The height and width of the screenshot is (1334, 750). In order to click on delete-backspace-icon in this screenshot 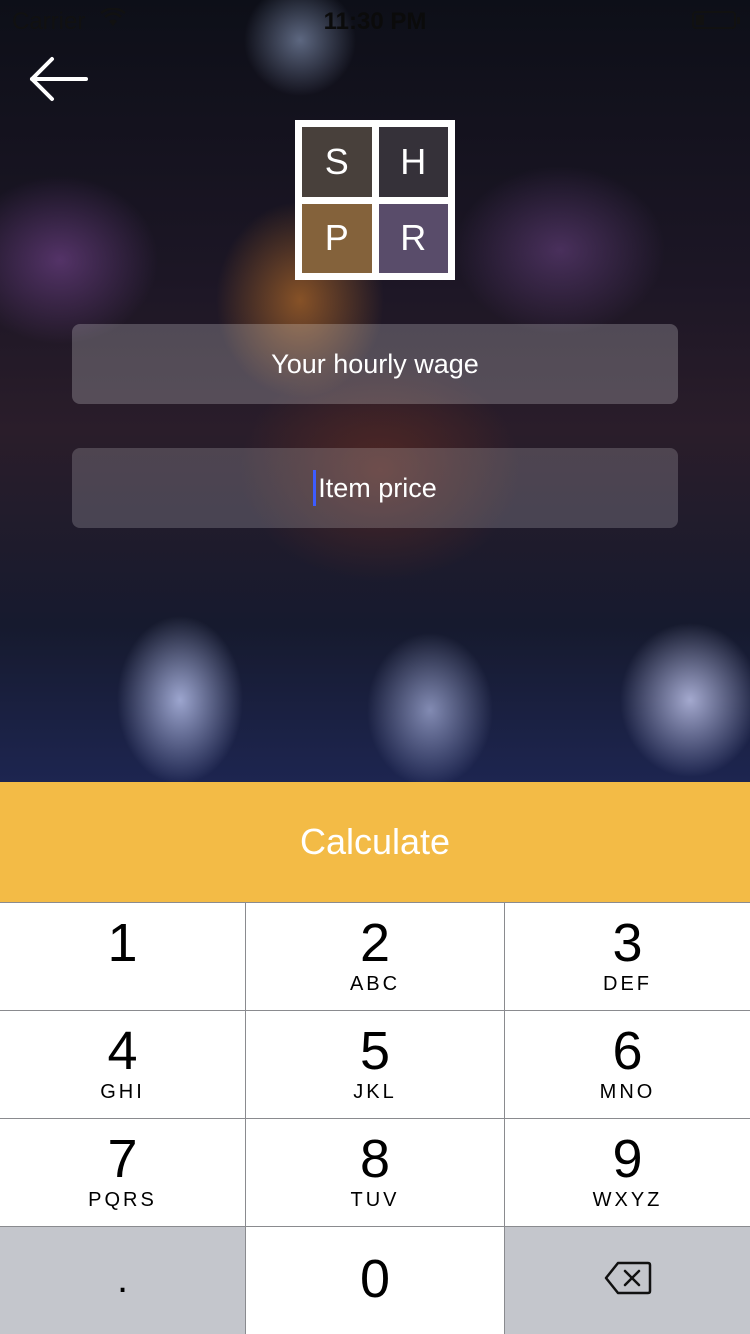, I will do `click(627, 1278)`.